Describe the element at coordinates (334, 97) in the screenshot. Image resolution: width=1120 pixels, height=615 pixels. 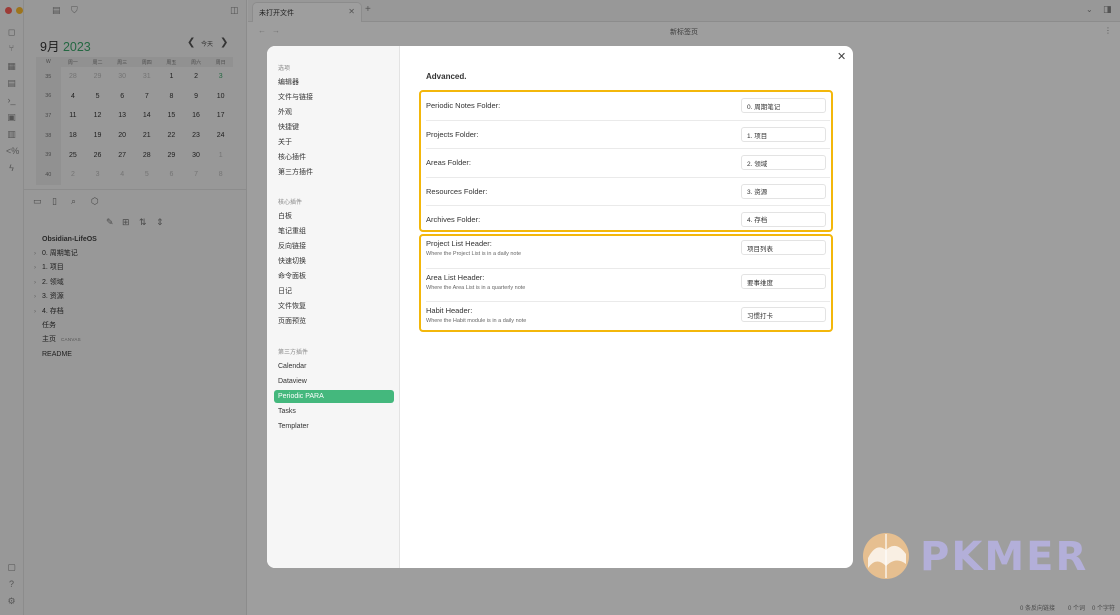
I see `settings-nav-item: 文件与链接` at that location.